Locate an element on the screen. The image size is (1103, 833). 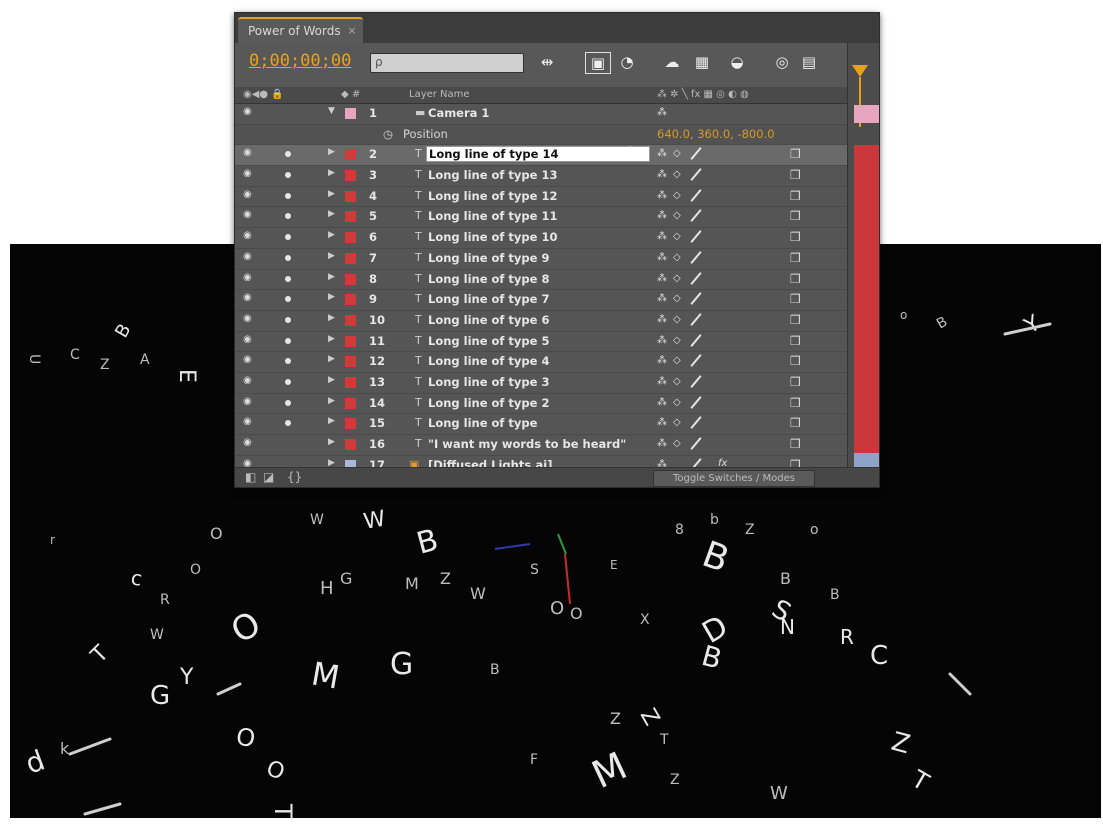
layer-row-11: ◉ ▶ 11 T Long line of type 5 ⁂◇ ❒ is located at coordinates (541, 342).